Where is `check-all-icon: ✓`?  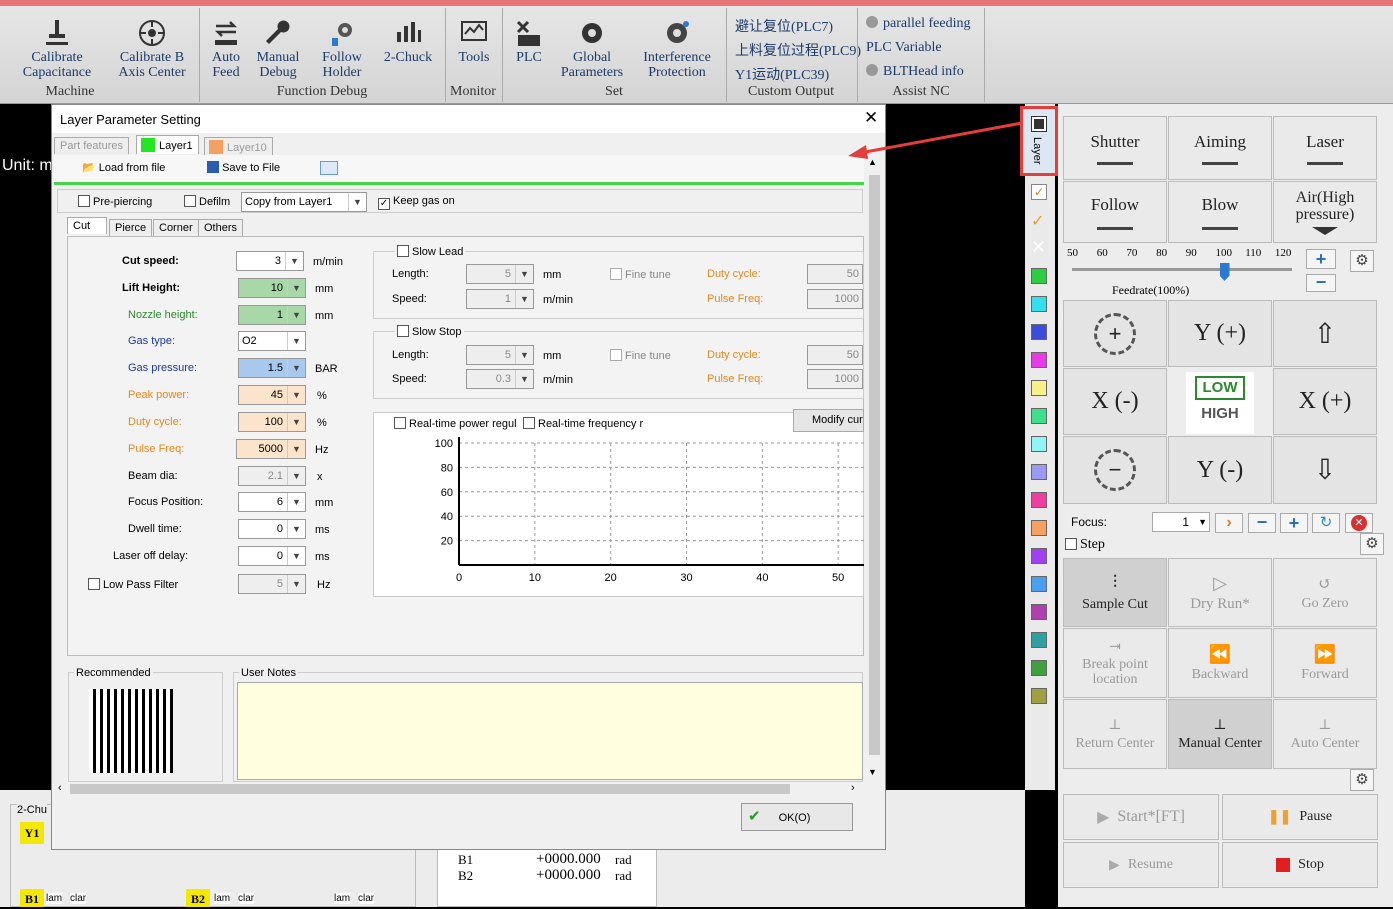
check-all-icon: ✓ is located at coordinates (1039, 192).